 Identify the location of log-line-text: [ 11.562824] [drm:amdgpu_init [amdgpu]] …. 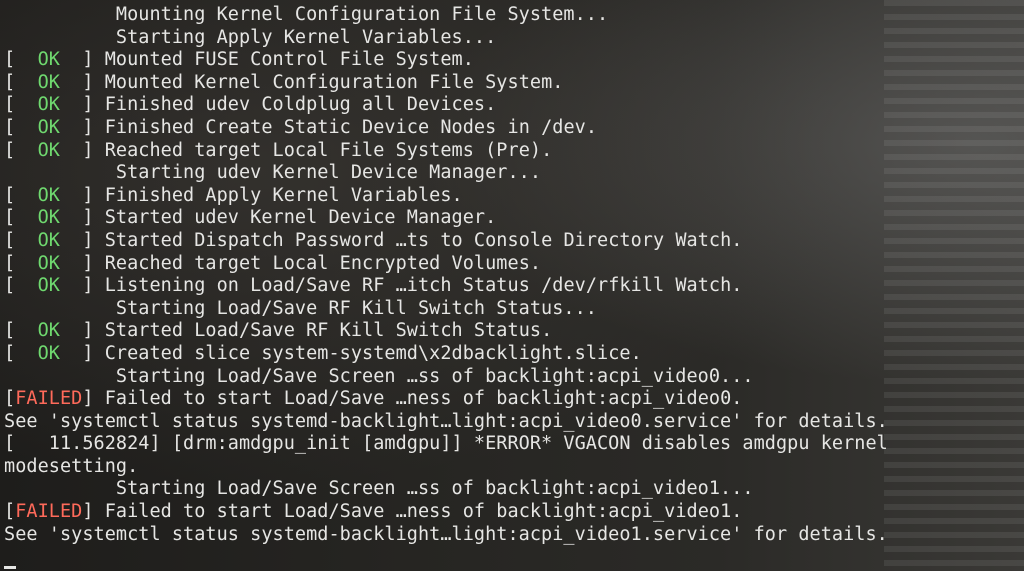
(446, 444).